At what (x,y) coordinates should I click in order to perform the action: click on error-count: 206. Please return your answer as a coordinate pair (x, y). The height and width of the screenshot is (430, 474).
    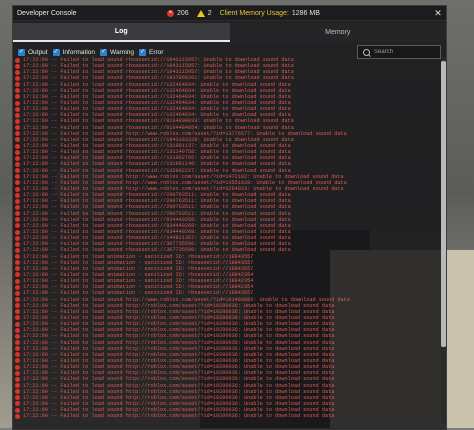
    Looking at the image, I should click on (183, 13).